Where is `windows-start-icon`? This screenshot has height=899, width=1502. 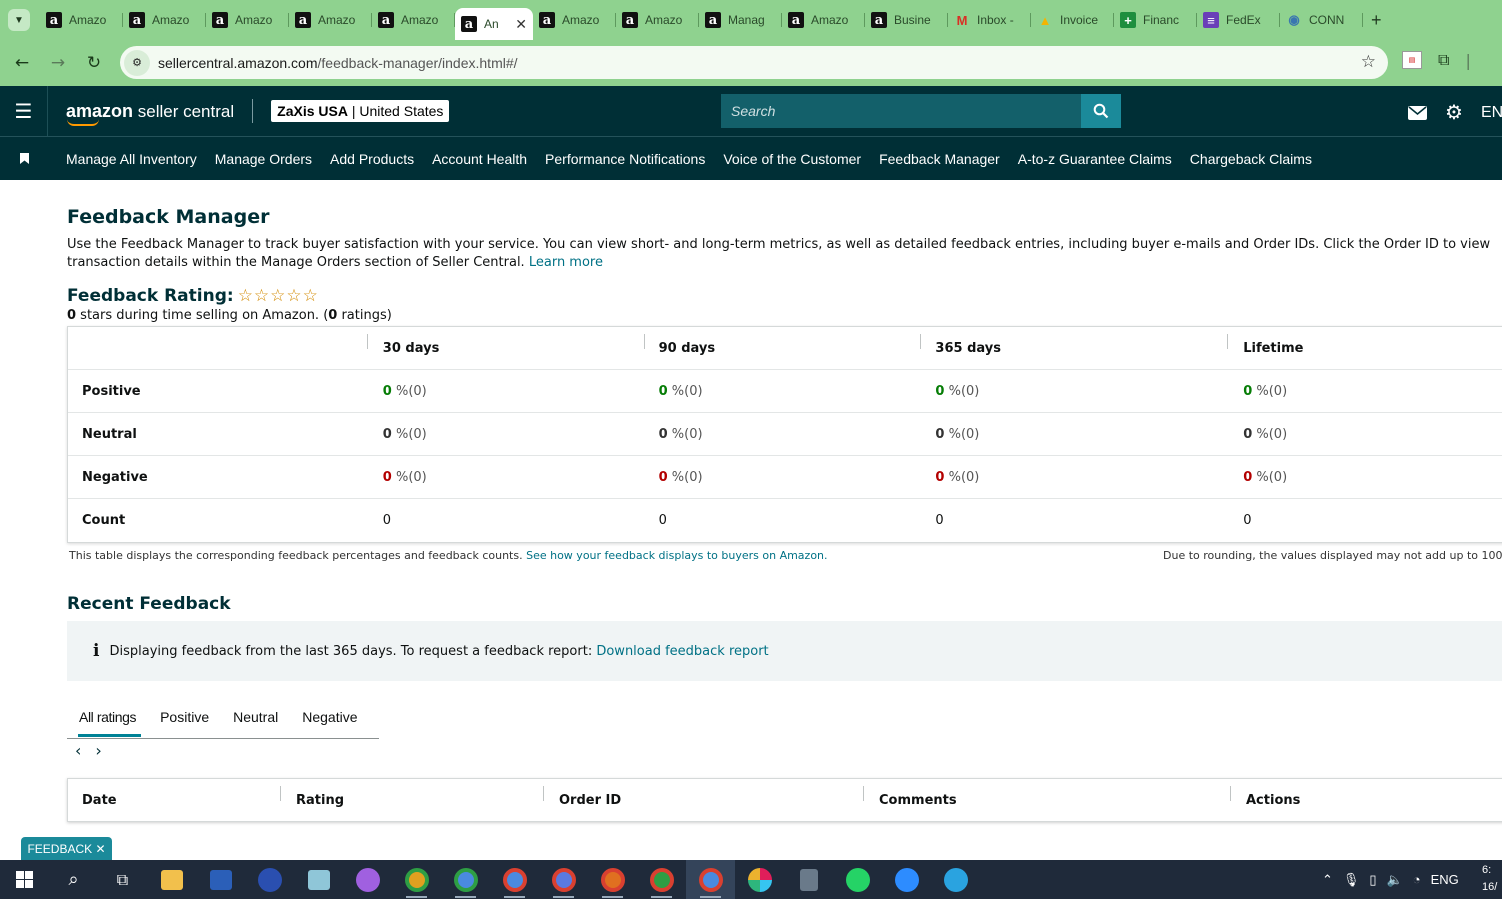
windows-start-icon is located at coordinates (24, 879).